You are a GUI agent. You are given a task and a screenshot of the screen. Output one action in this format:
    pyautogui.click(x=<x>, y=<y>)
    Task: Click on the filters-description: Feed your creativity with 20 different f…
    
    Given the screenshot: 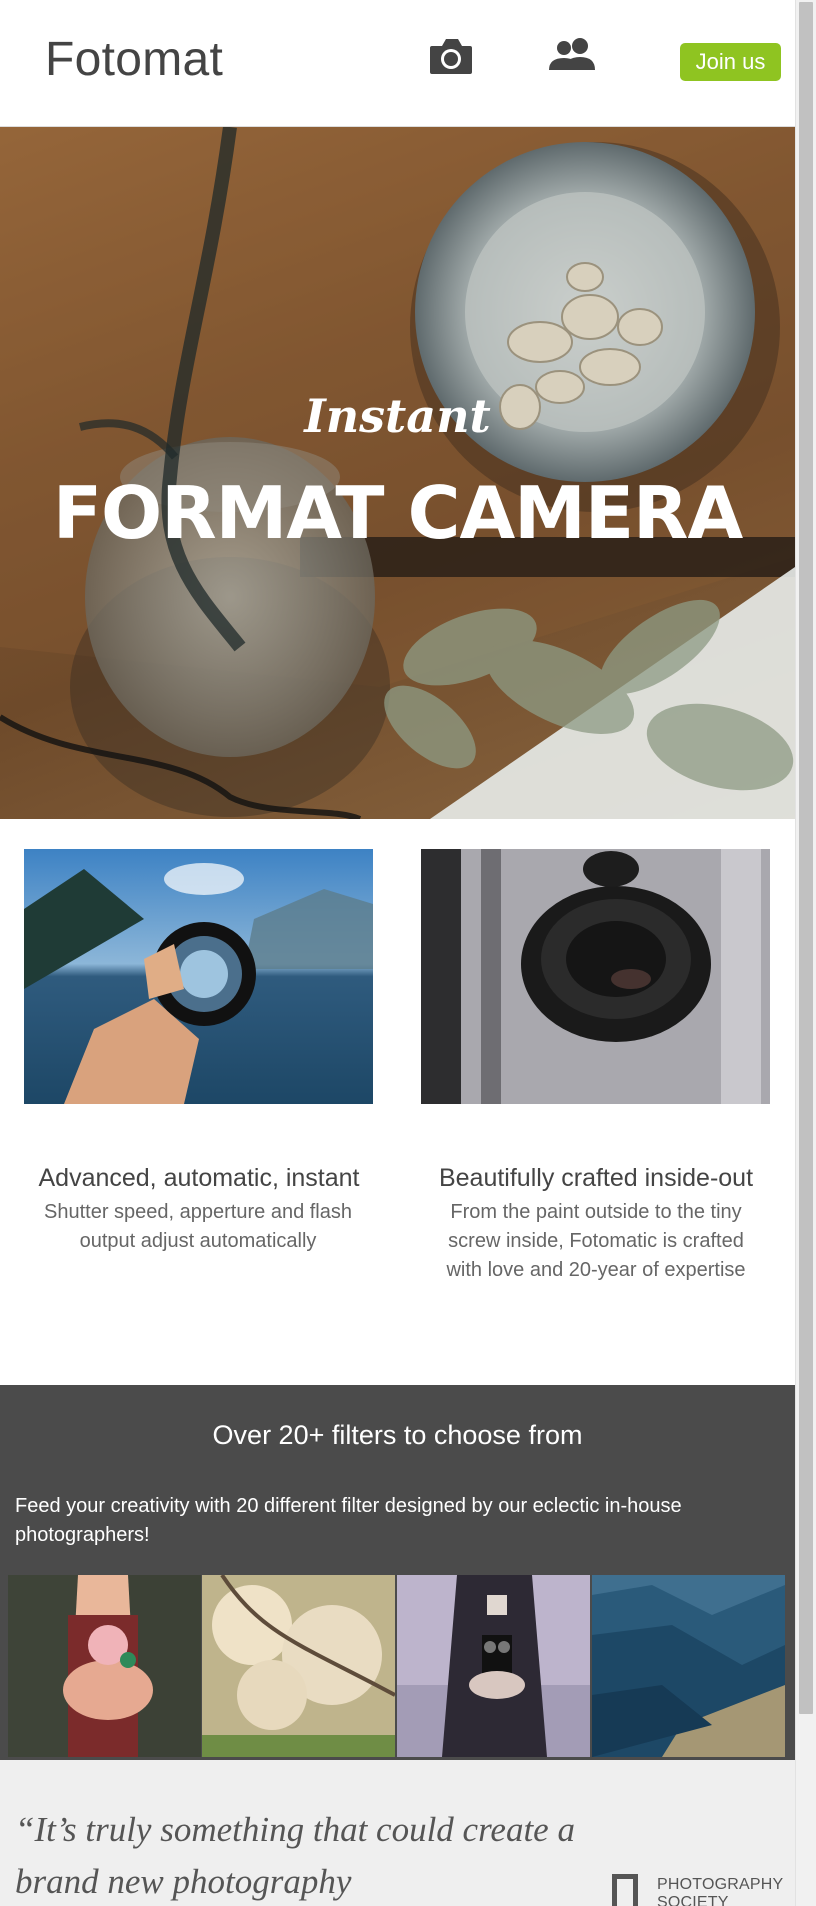 What is the action you would take?
    pyautogui.click(x=348, y=1520)
    